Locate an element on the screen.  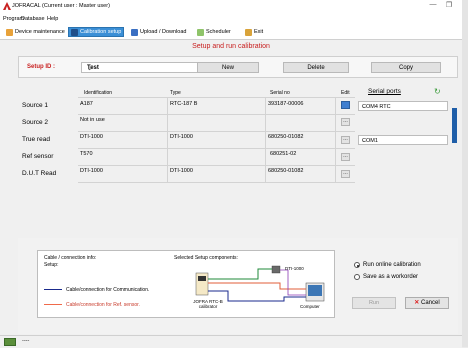
calibration-setup-button: Calibration setup is located at coordinates (96, 32).